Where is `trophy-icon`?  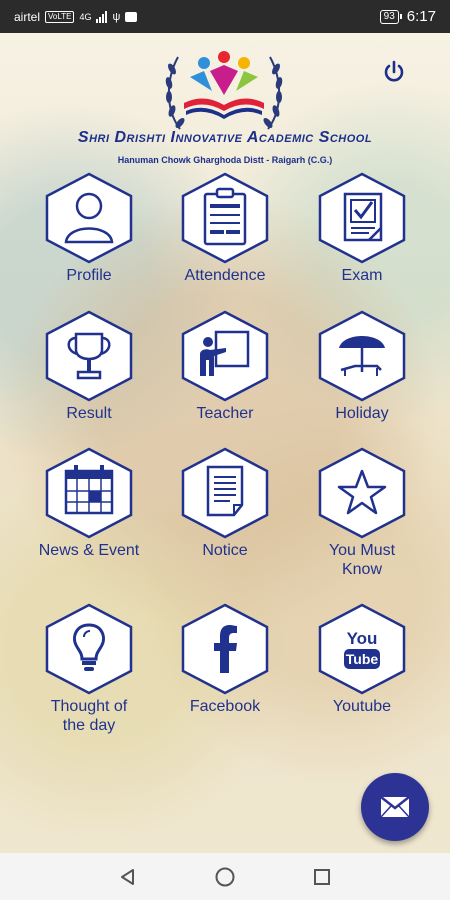 trophy-icon is located at coordinates (89, 356).